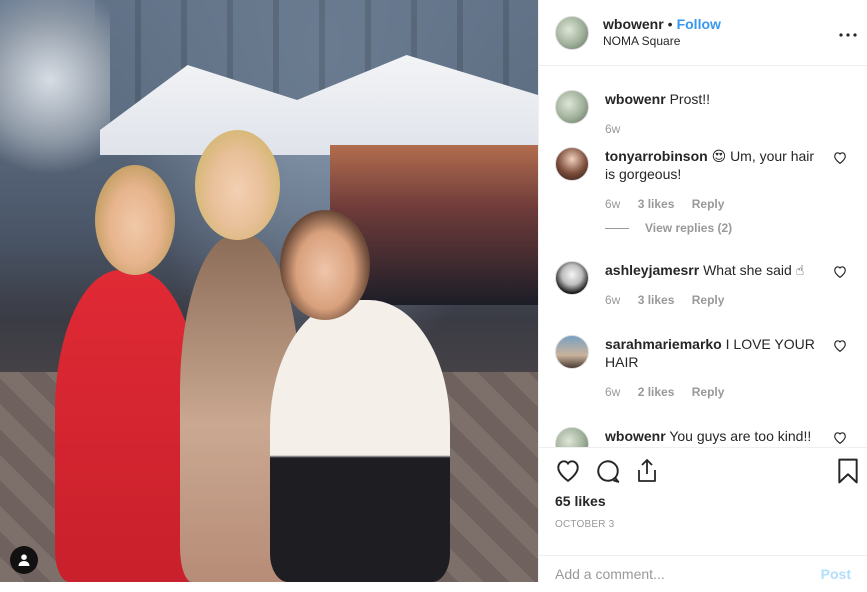  I want to click on caption-text: Prost!!, so click(690, 99).